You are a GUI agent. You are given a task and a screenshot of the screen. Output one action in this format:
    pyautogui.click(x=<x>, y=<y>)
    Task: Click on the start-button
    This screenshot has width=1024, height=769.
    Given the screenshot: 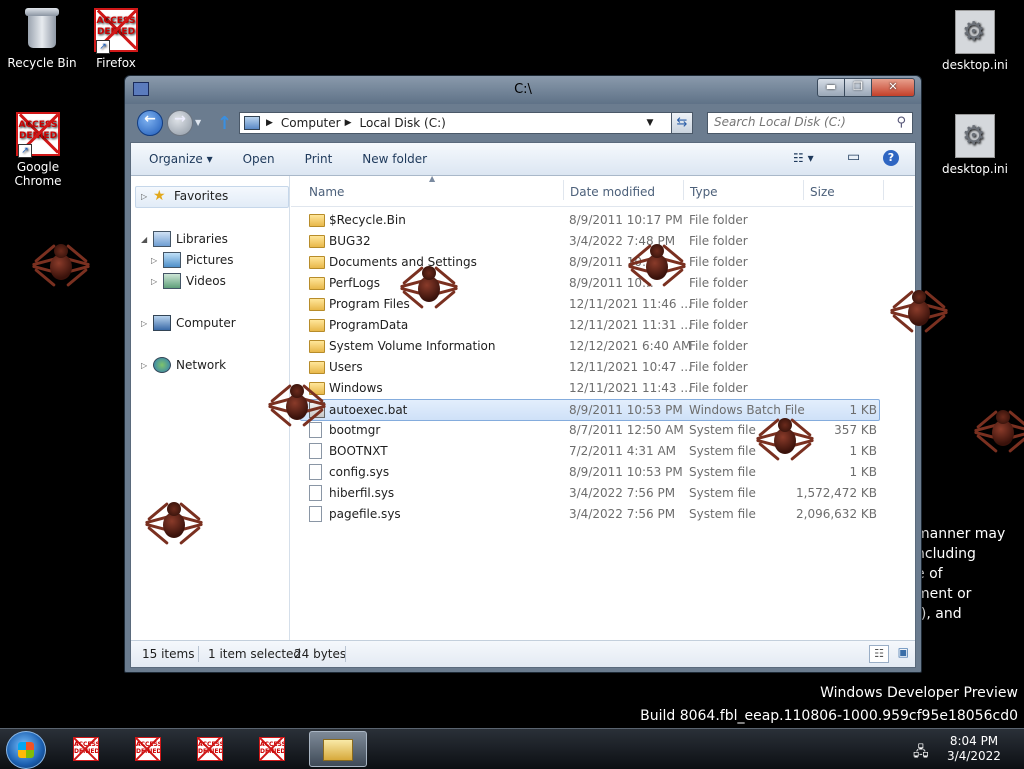 What is the action you would take?
    pyautogui.click(x=26, y=750)
    